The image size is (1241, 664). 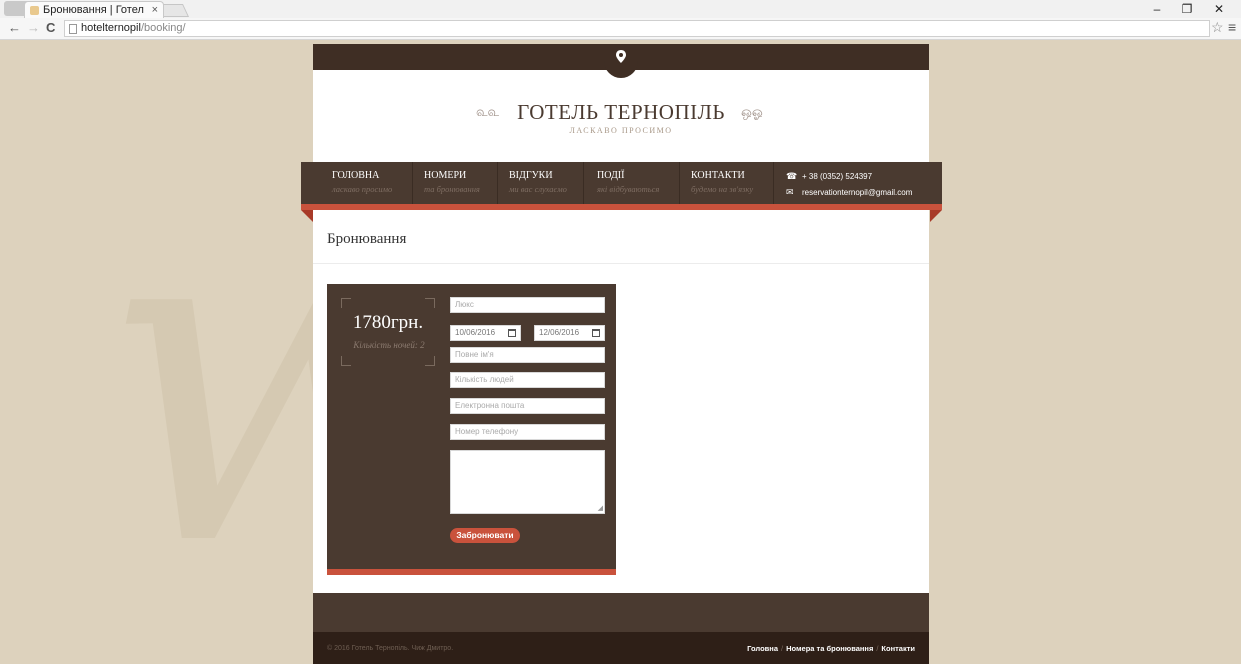 What do you see at coordinates (559, 332) in the screenshot?
I see `date-to-value: 12/06/2016` at bounding box center [559, 332].